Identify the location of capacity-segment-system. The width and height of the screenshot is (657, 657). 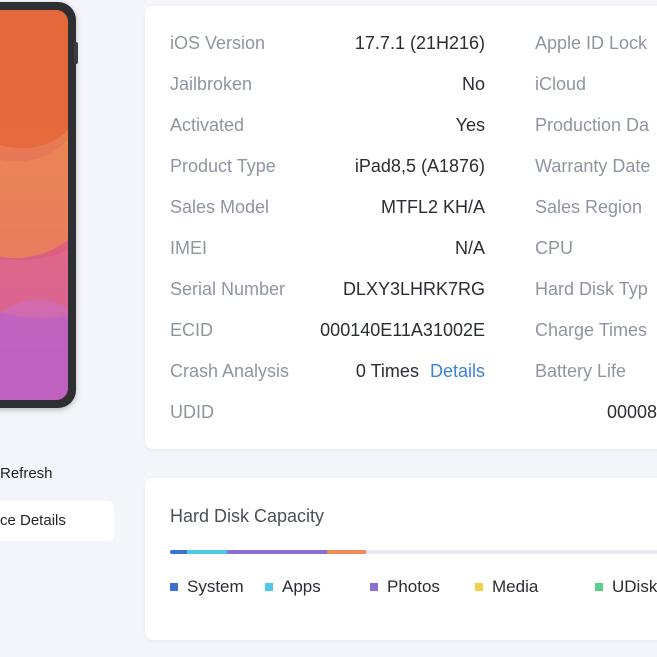
(178, 552).